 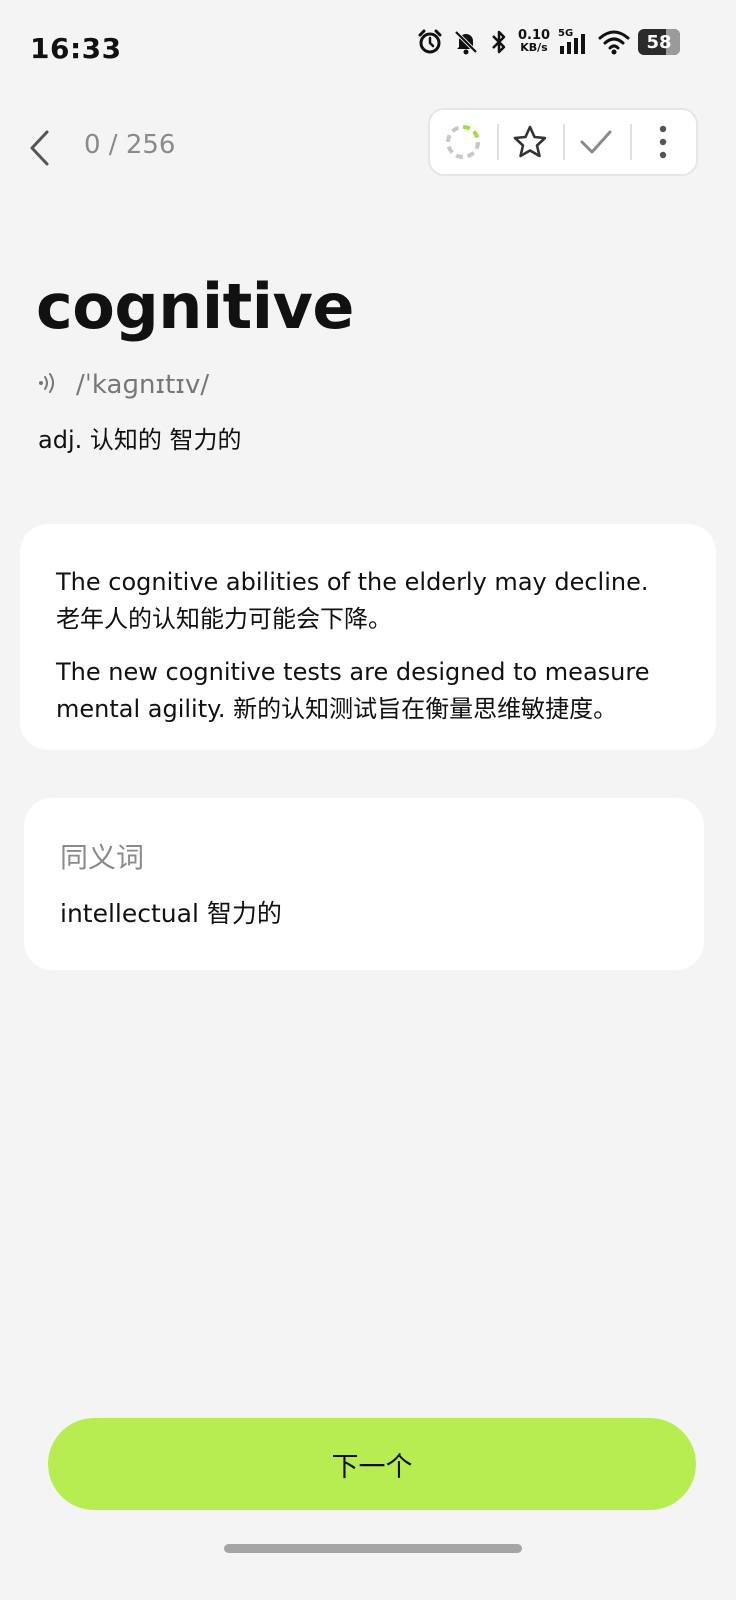 I want to click on word-toolbar, so click(x=563, y=142).